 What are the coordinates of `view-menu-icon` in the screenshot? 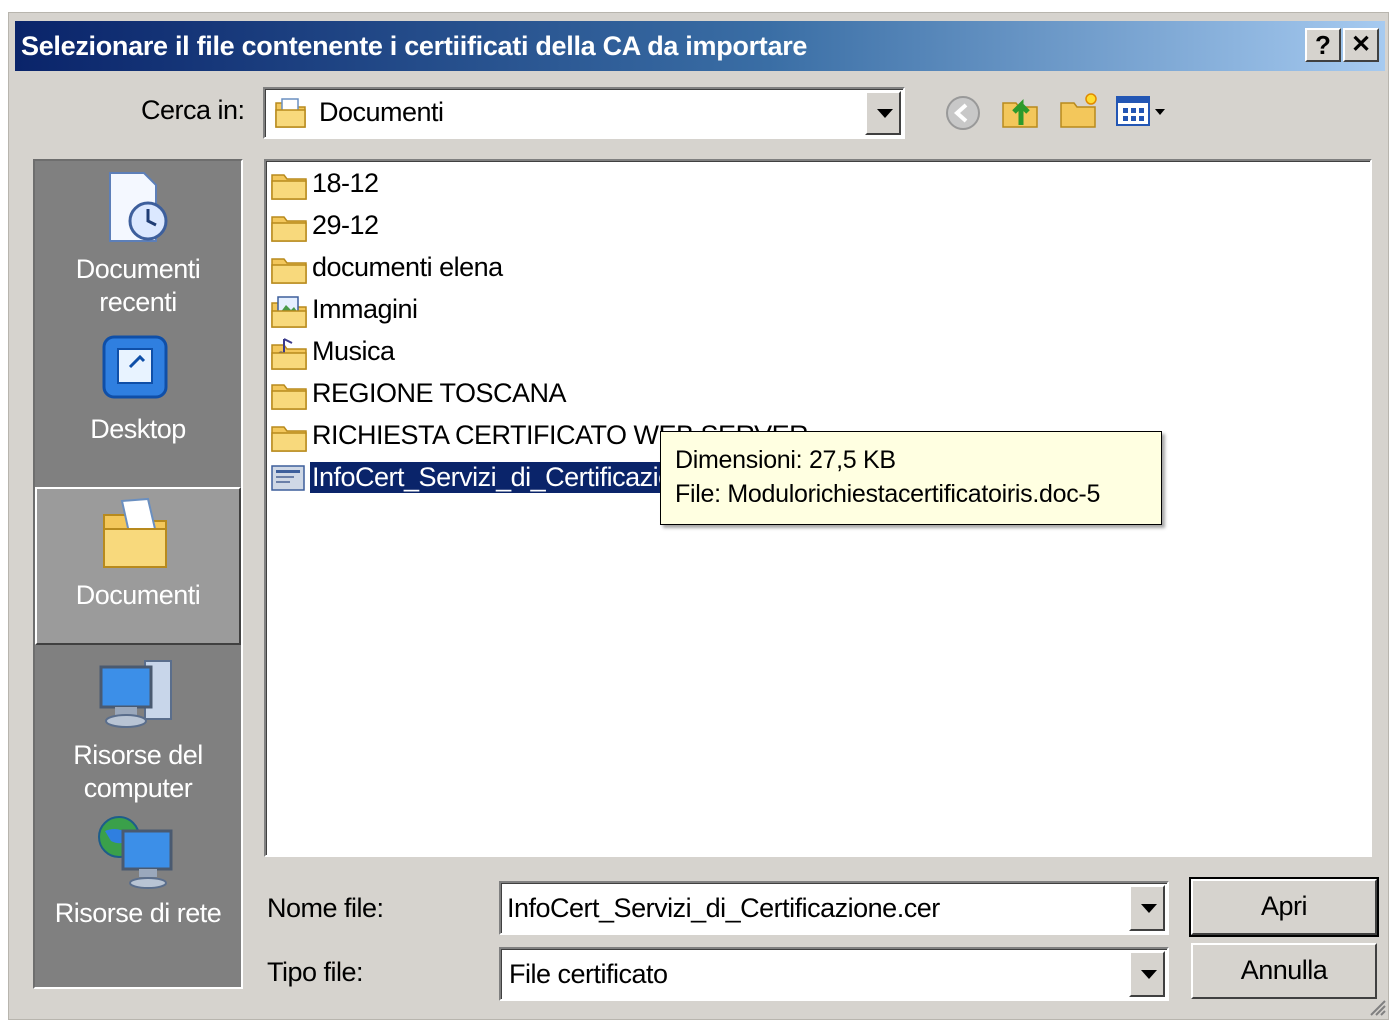 It's located at (1144, 112).